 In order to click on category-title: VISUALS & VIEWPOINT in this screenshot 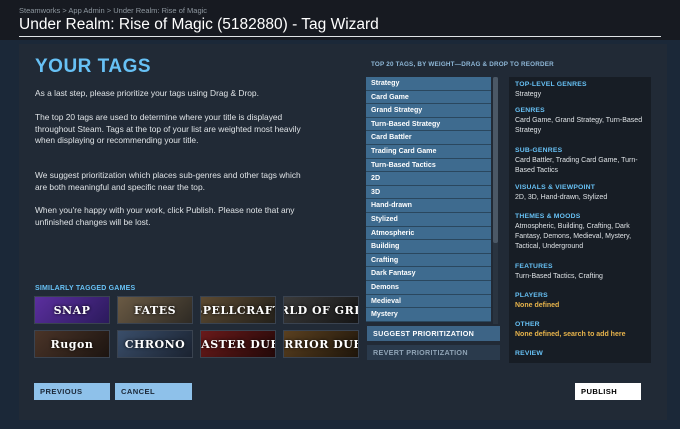, I will do `click(555, 187)`.